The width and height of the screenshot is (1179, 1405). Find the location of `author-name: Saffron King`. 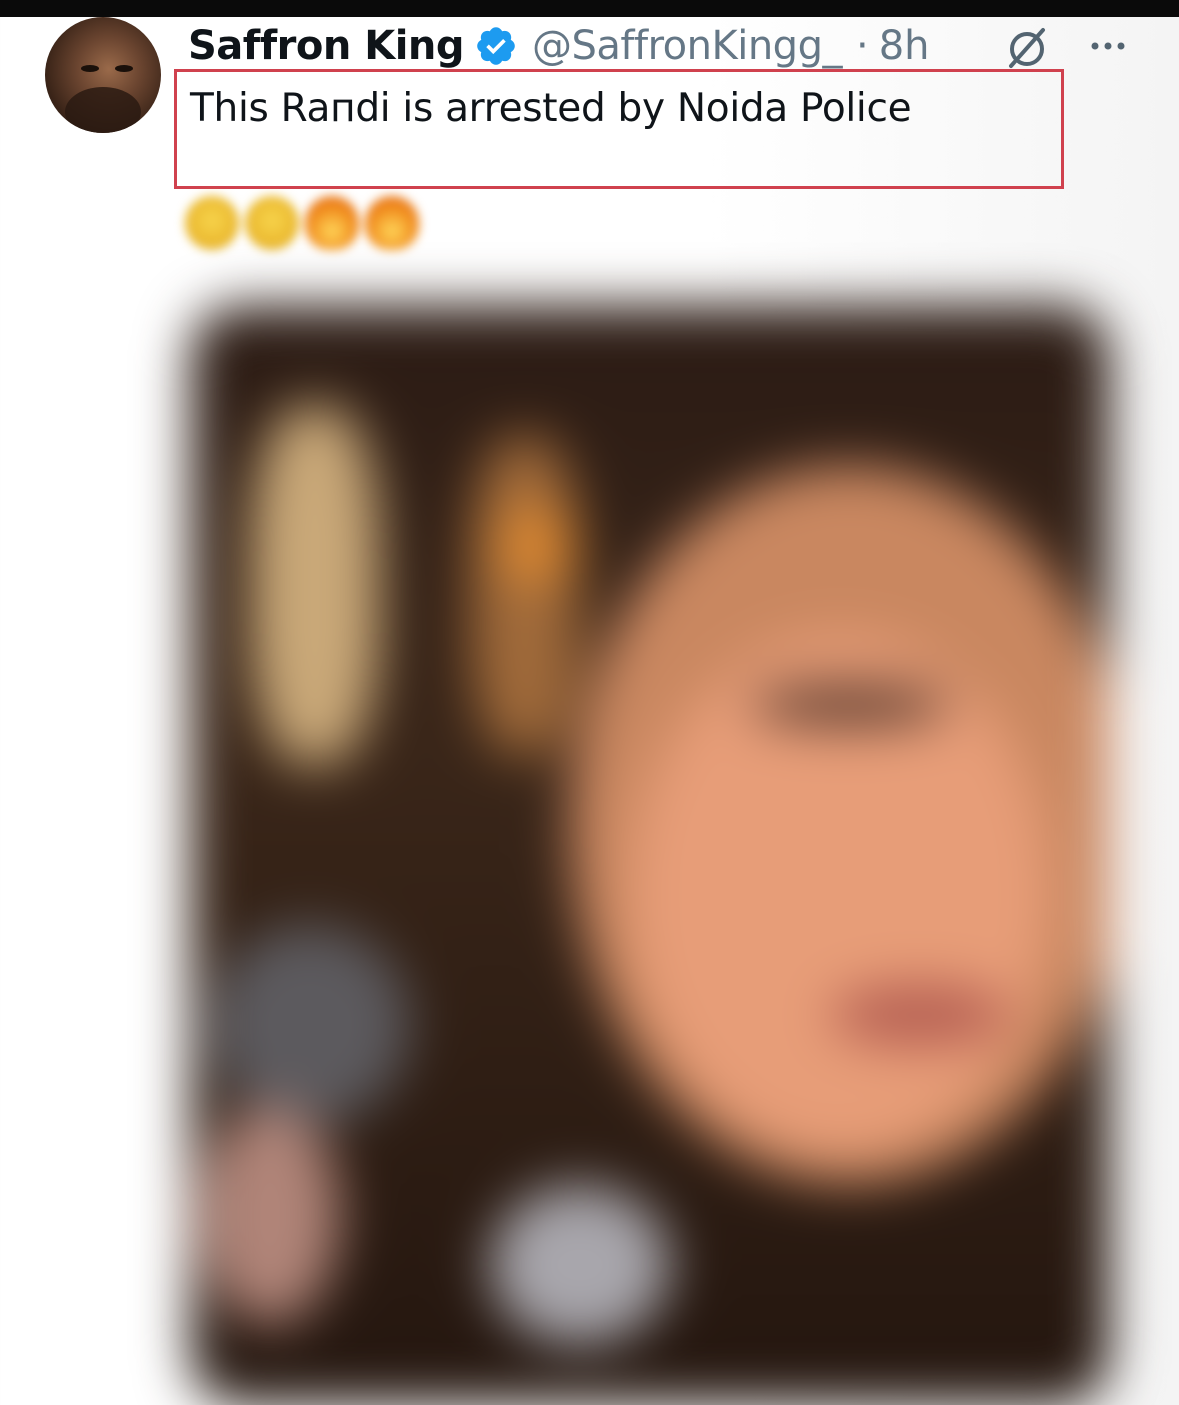

author-name: Saffron King is located at coordinates (326, 46).